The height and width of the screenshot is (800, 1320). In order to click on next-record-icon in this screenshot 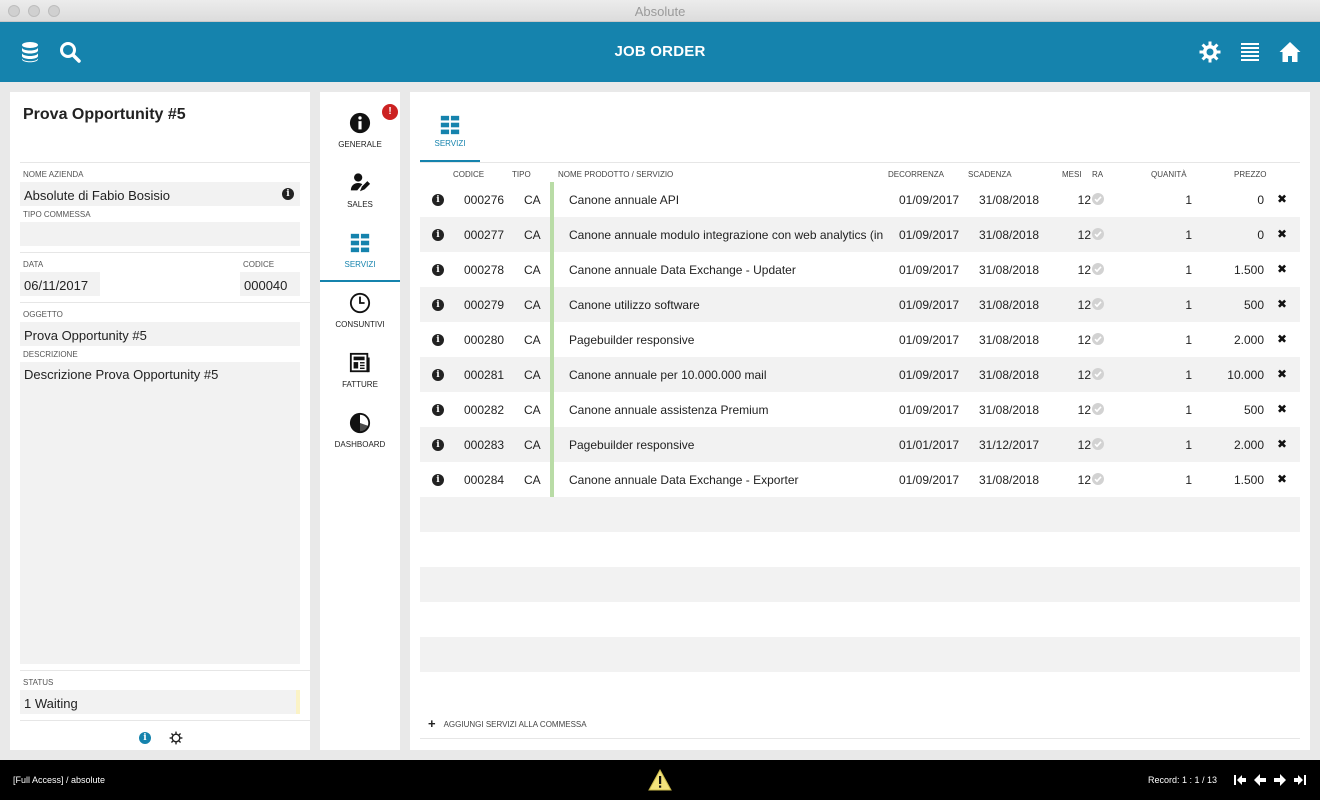, I will do `click(1280, 780)`.